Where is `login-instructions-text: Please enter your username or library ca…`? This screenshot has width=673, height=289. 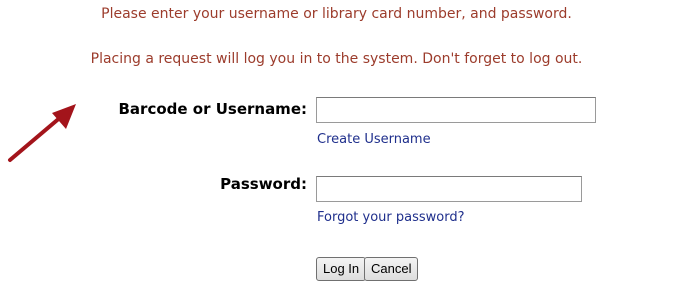 login-instructions-text: Please enter your username or library ca… is located at coordinates (336, 14).